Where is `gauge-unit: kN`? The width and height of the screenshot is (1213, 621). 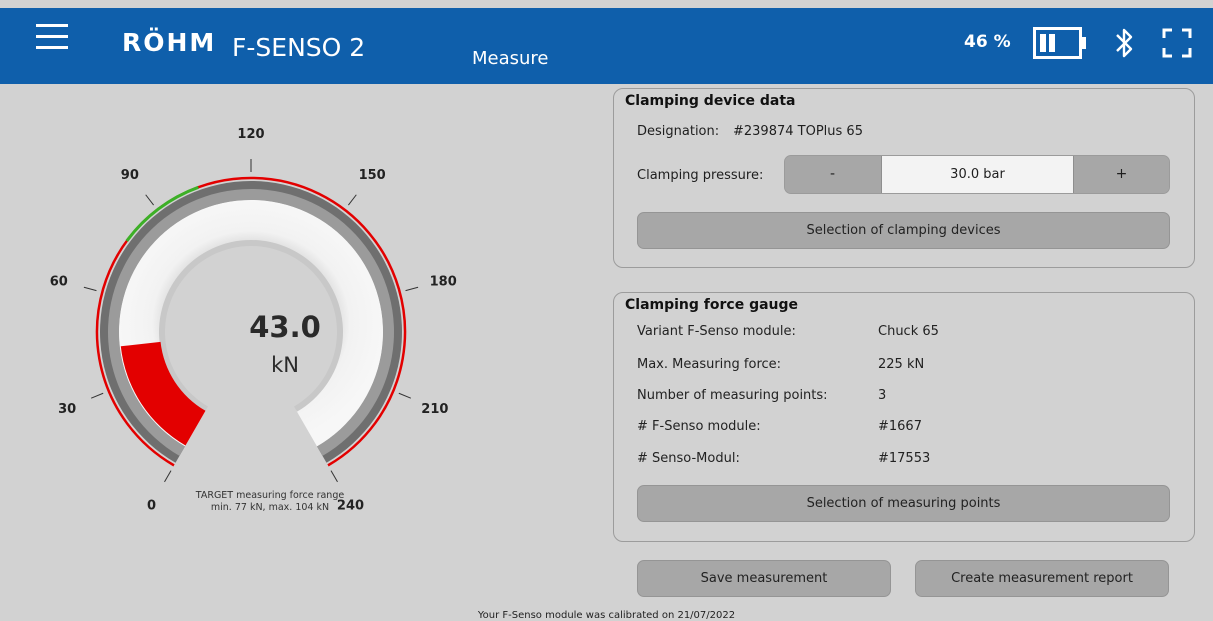
gauge-unit: kN is located at coordinates (285, 365).